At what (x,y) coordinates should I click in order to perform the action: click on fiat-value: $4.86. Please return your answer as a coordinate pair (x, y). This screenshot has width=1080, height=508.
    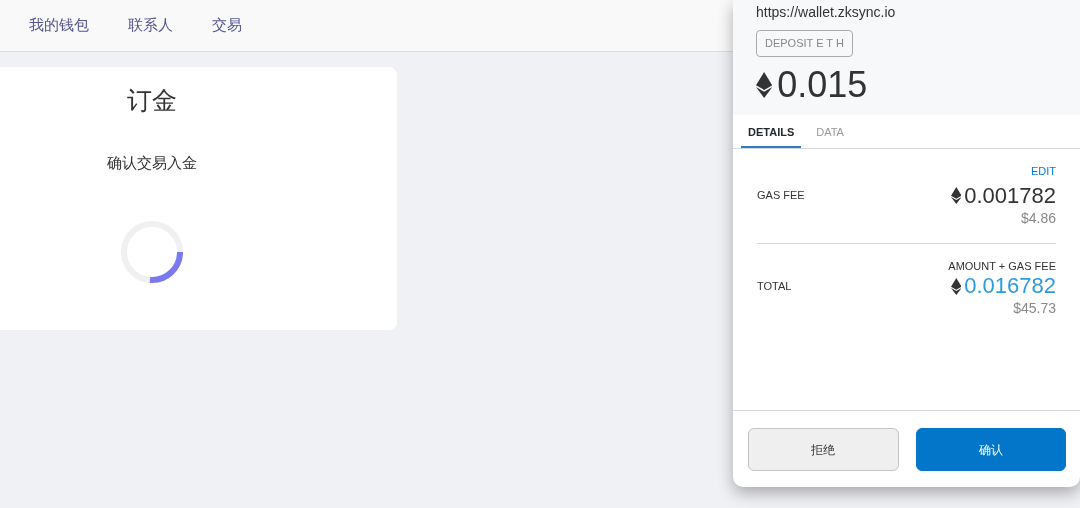
    Looking at the image, I should click on (1038, 218).